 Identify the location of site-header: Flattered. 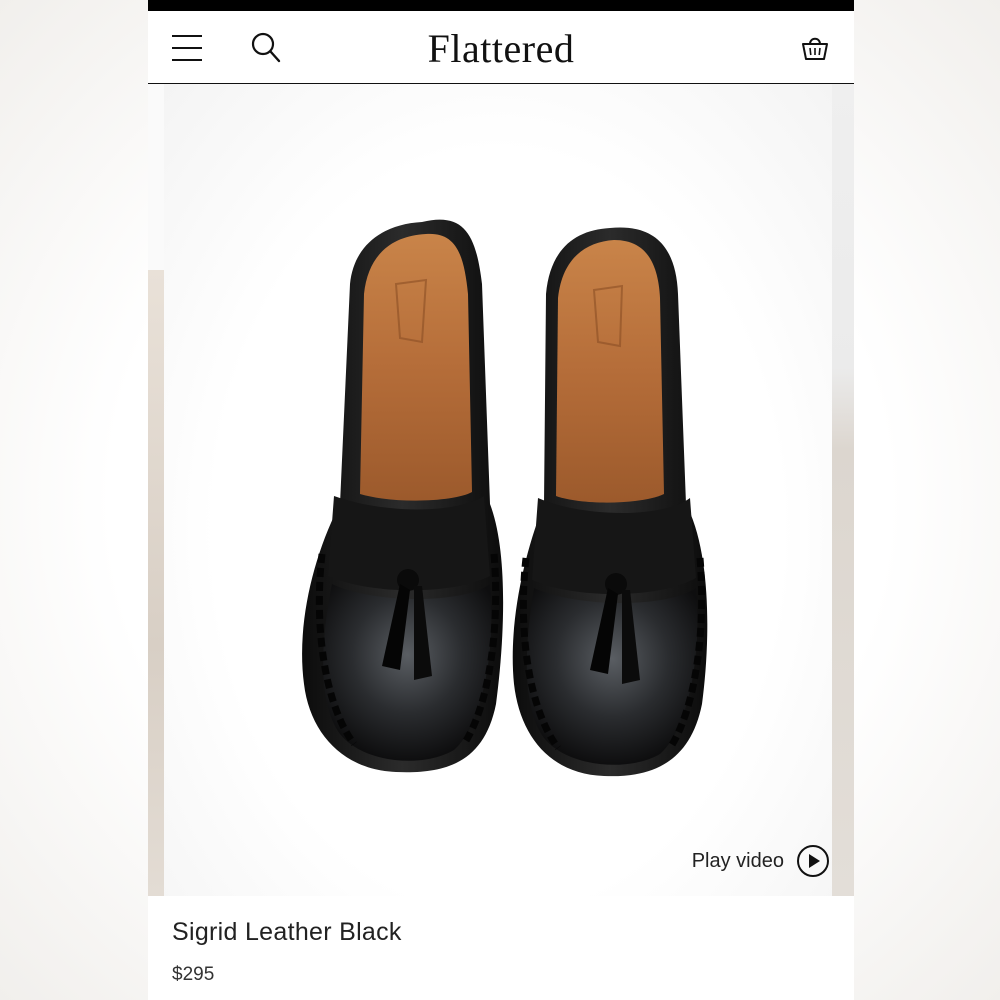
(501, 47).